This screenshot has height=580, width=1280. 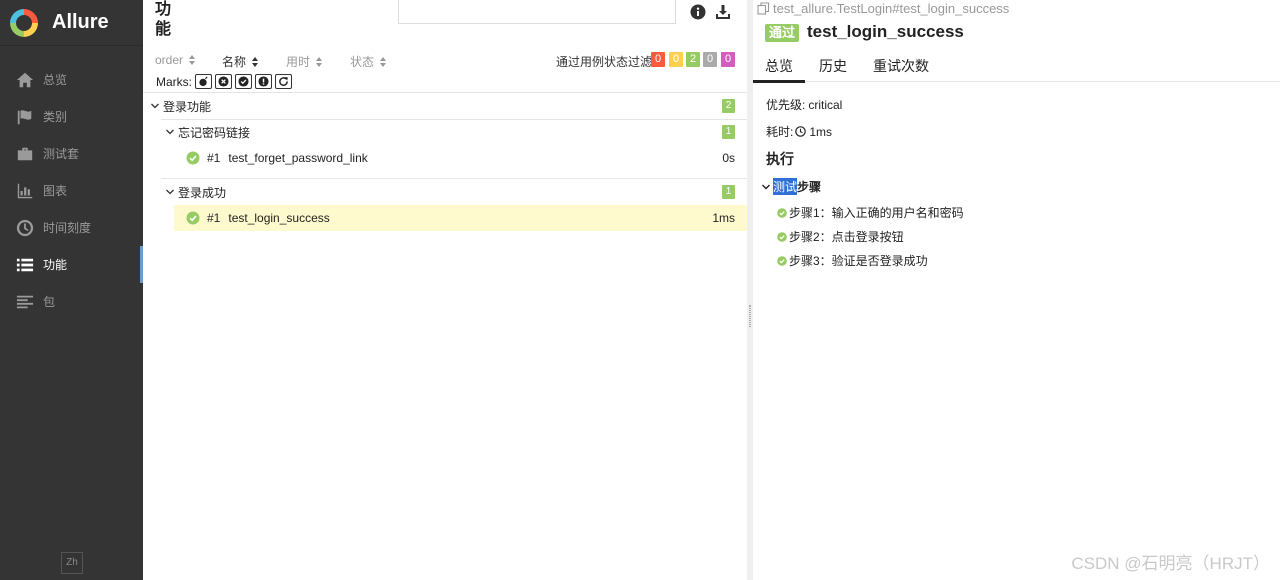 I want to click on sidebar-item-label: 图表, so click(x=55, y=191).